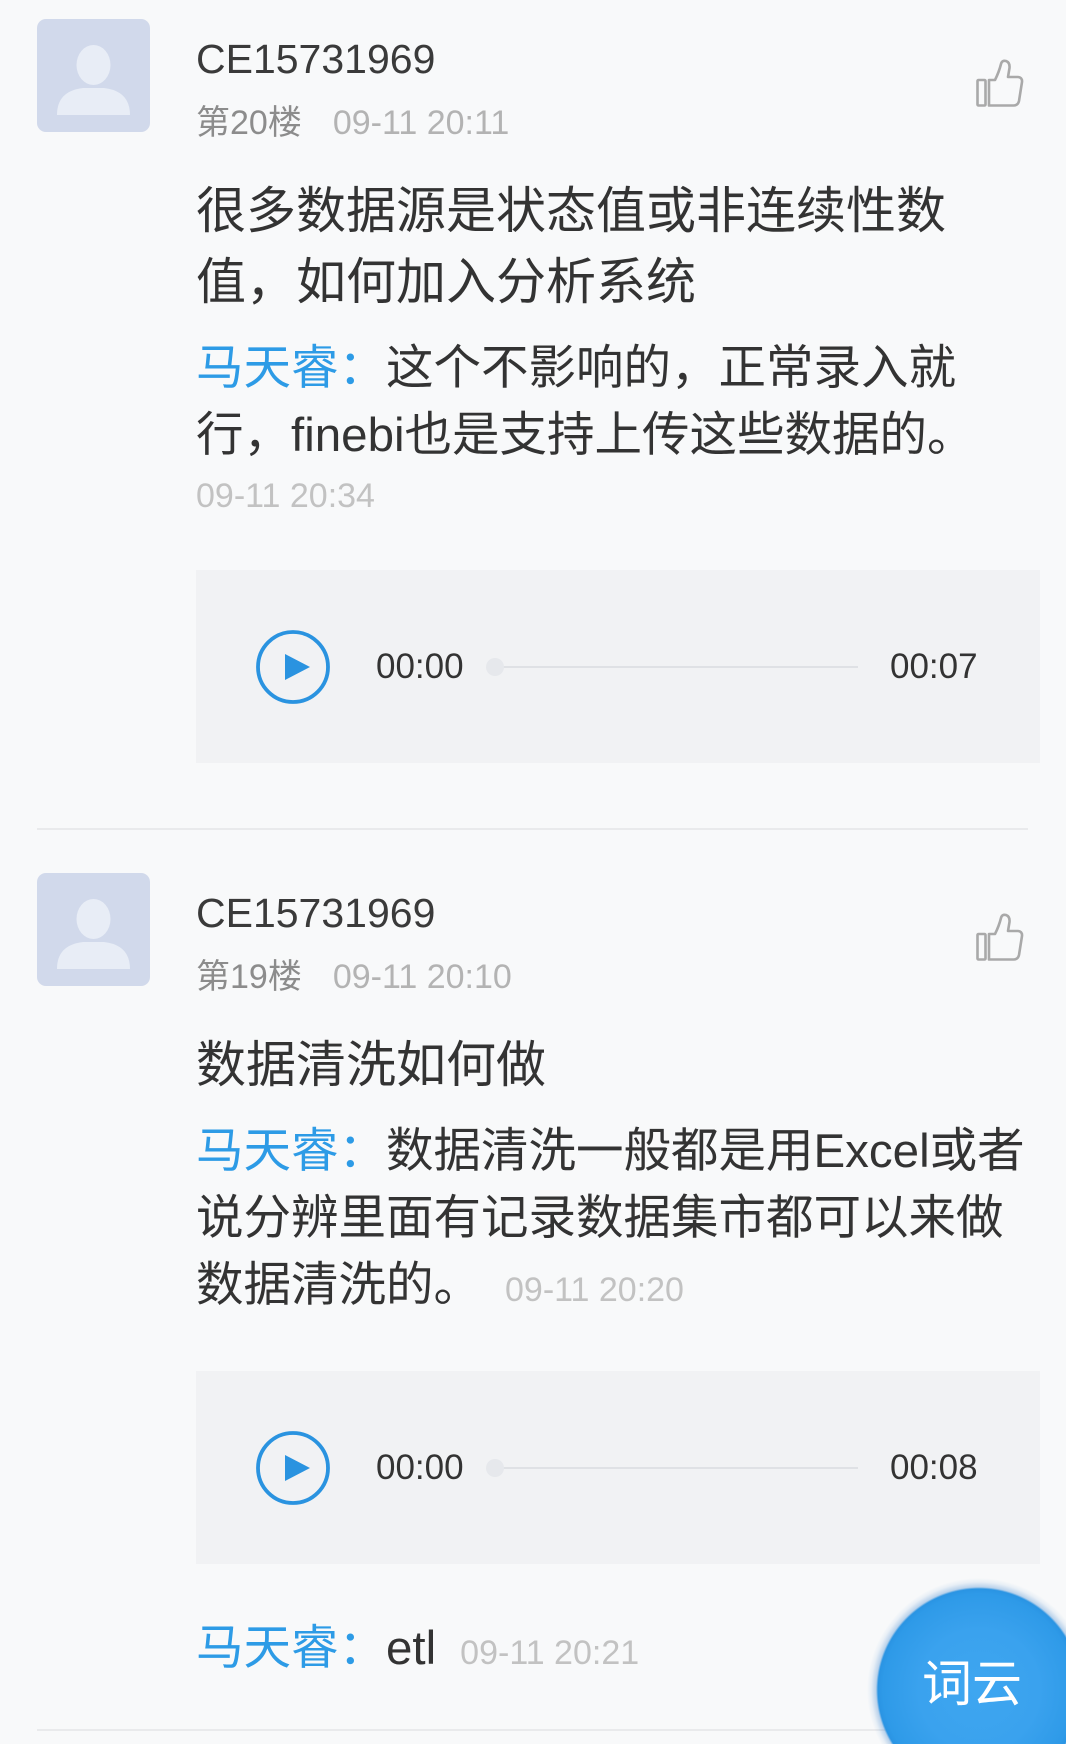  I want to click on post-meta: 第20楼 09-11 20:11, so click(618, 123).